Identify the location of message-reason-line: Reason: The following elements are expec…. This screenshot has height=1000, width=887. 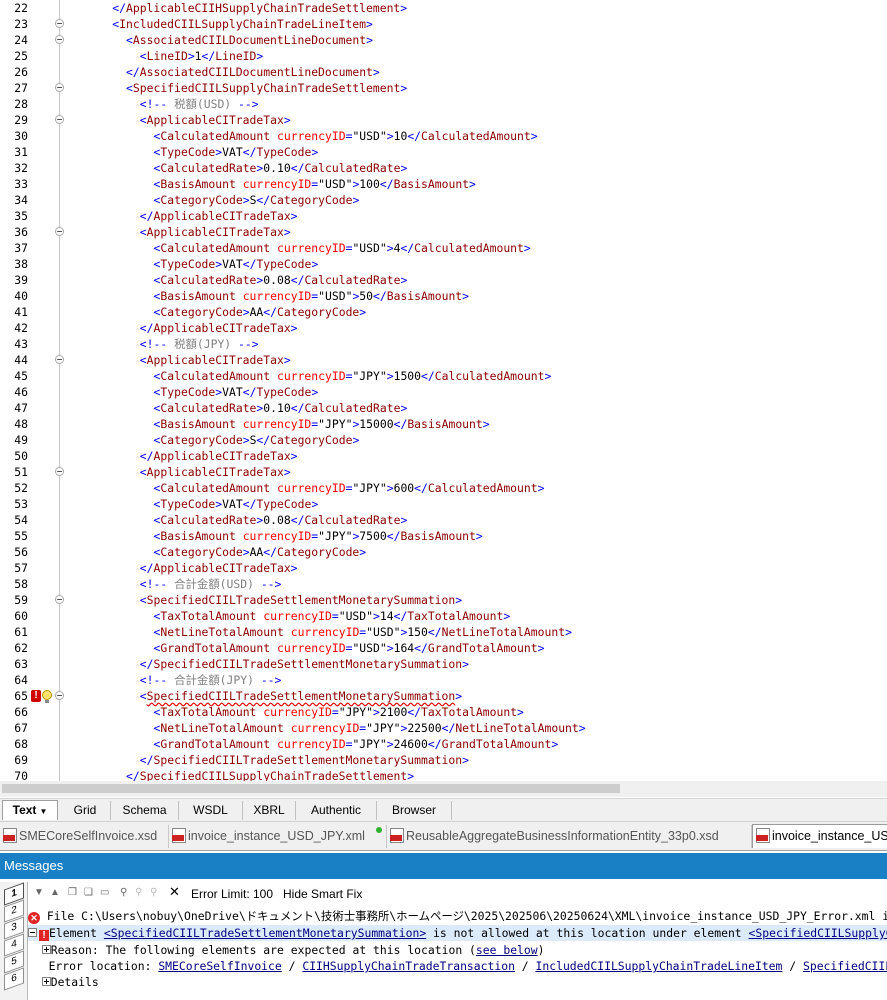
(457, 950).